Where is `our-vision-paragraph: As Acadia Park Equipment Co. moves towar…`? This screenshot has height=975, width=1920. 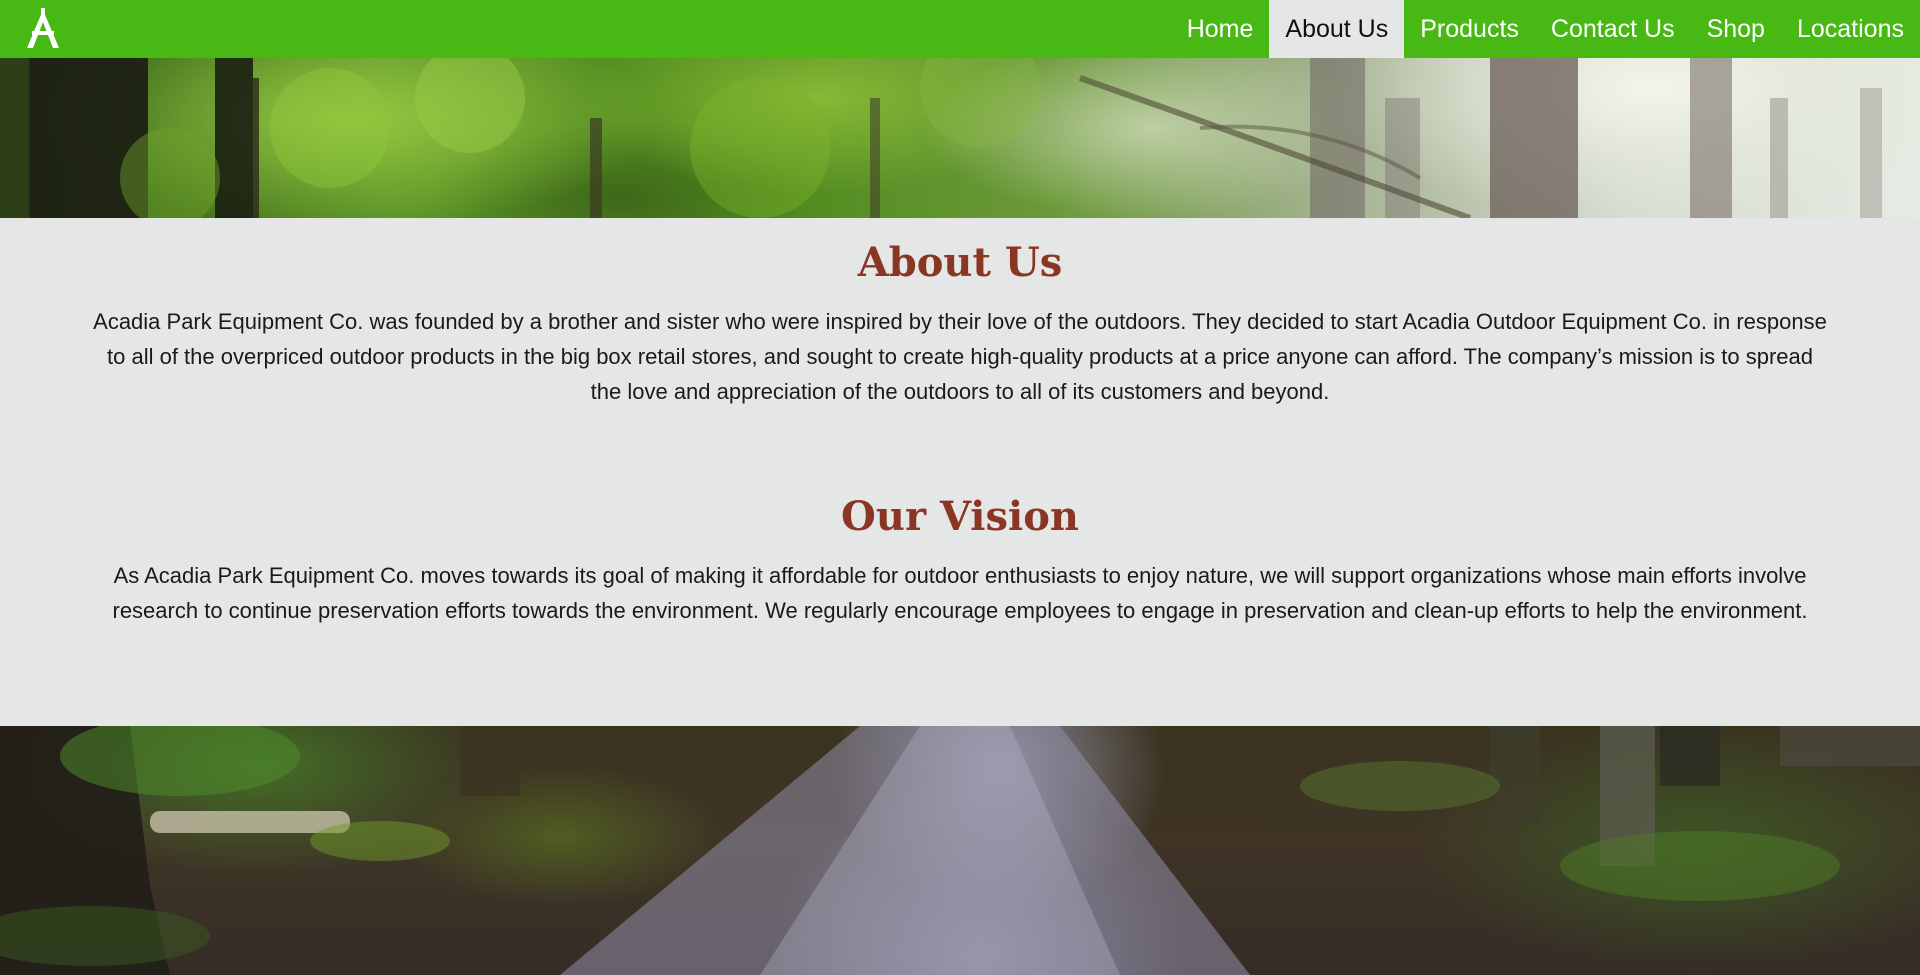
our-vision-paragraph: As Acadia Park Equipment Co. moves towar… is located at coordinates (960, 593).